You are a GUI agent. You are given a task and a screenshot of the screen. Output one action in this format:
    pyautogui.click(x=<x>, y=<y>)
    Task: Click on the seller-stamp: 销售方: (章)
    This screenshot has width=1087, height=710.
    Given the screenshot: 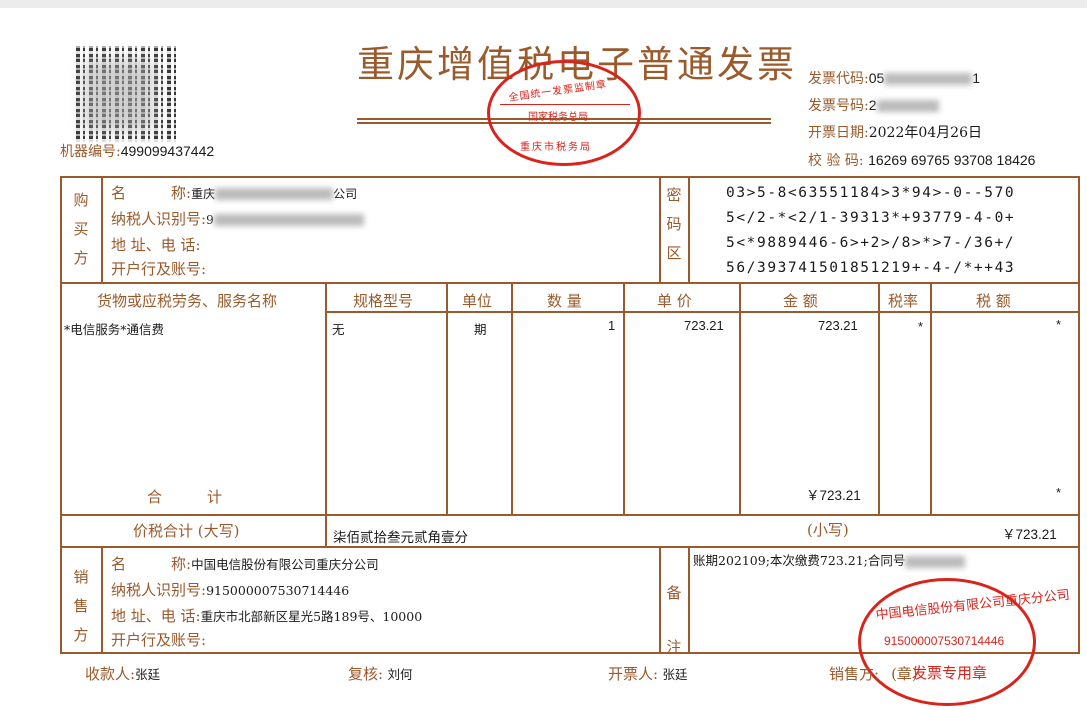 What is the action you would take?
    pyautogui.click(x=873, y=673)
    